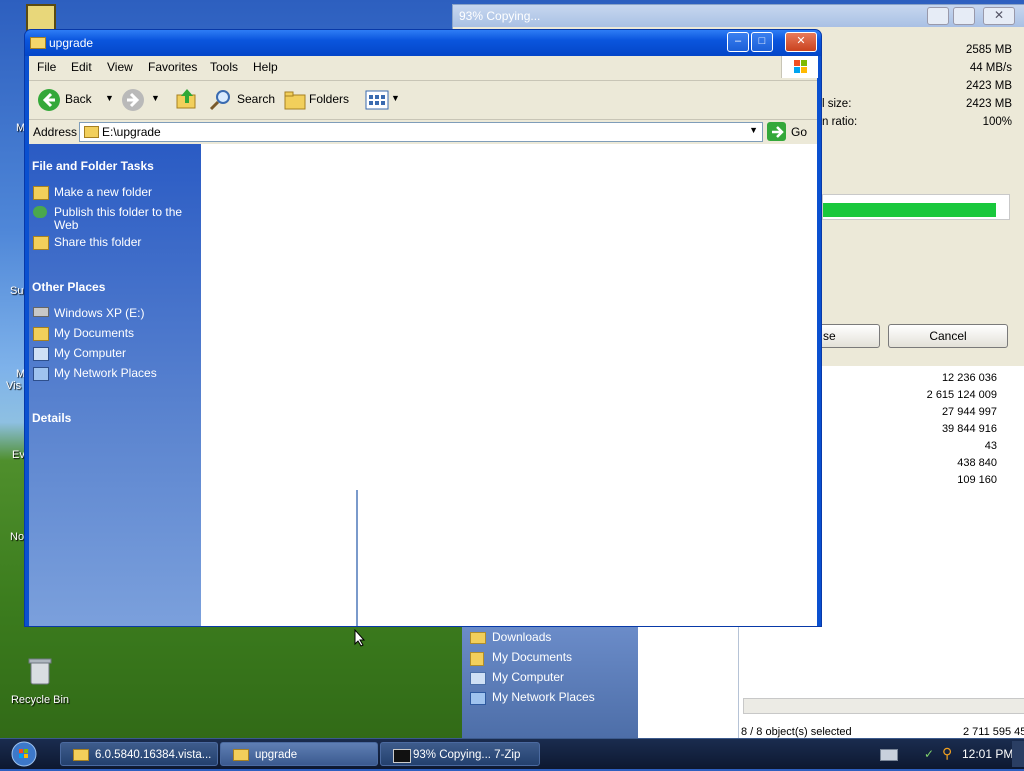 The image size is (1024, 771). Describe the element at coordinates (224, 67) in the screenshot. I see `menu-tools: Tools` at that location.